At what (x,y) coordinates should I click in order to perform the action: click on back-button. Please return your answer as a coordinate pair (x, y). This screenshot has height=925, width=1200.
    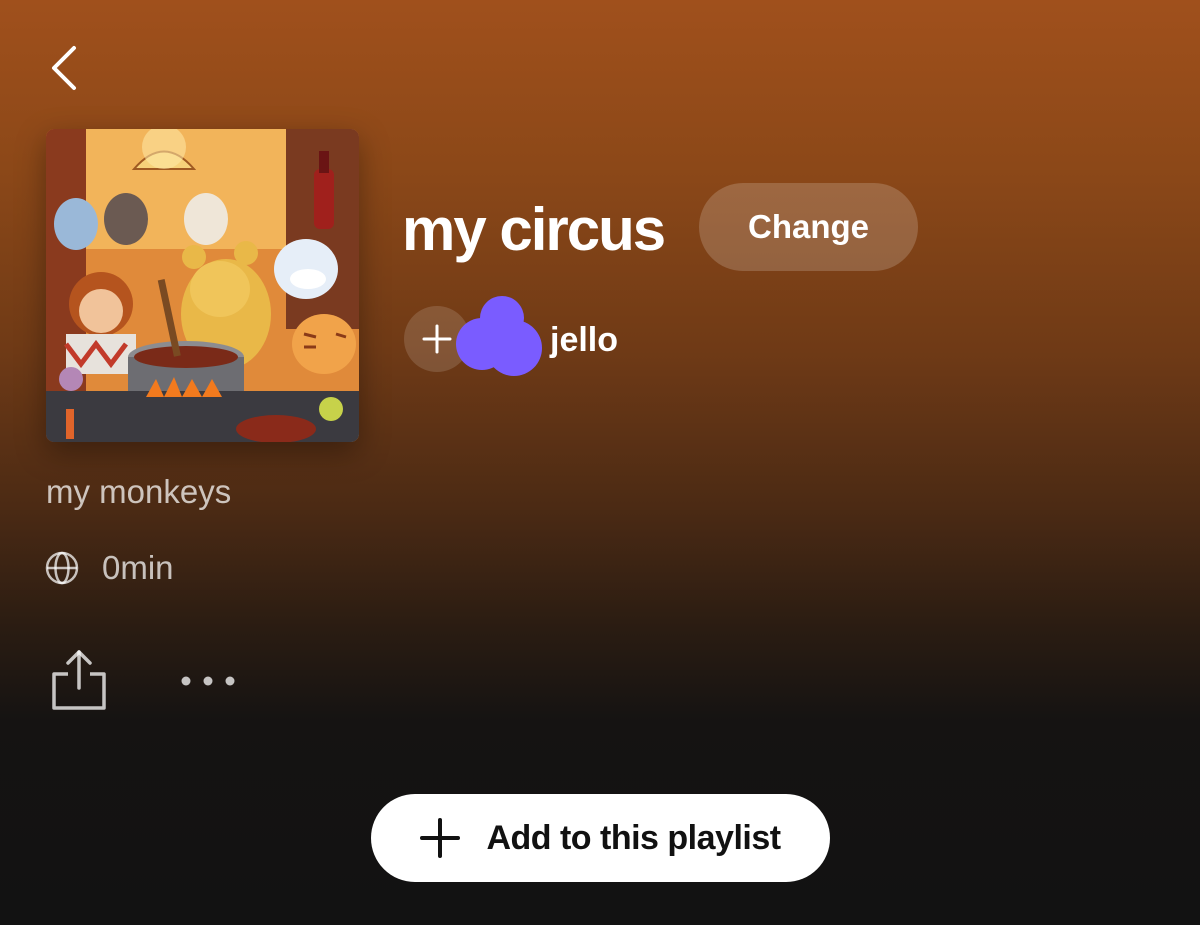
    Looking at the image, I should click on (66, 68).